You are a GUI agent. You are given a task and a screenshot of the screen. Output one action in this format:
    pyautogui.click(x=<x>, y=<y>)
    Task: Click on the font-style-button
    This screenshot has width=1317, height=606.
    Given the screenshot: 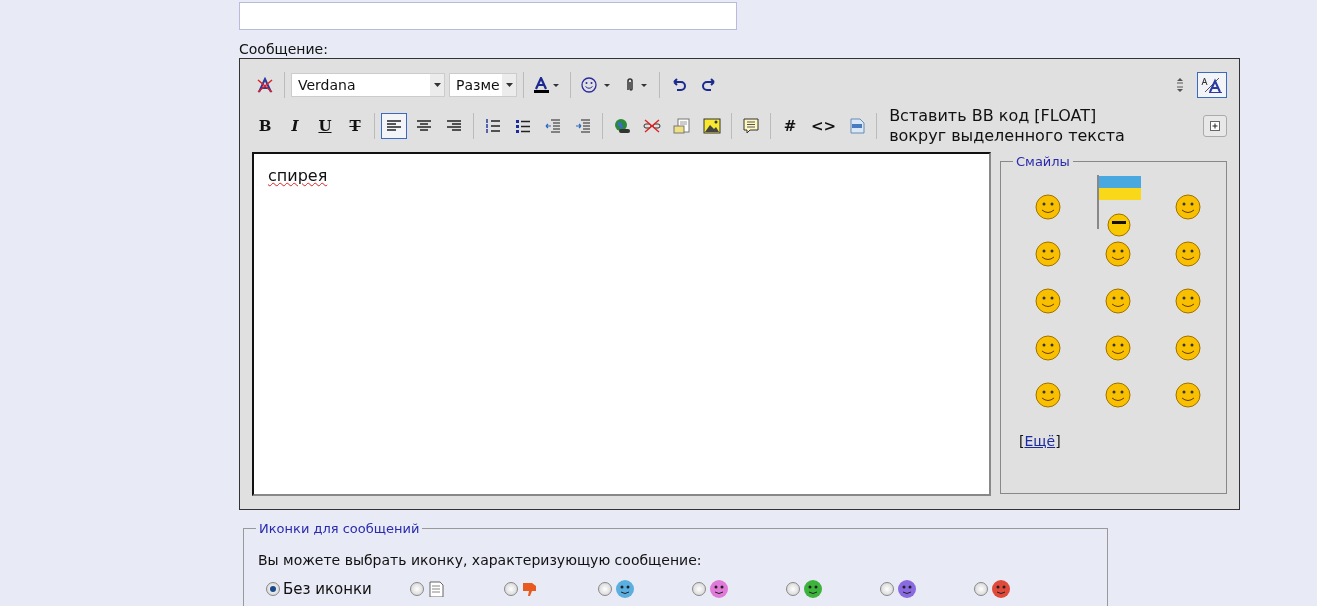 What is the action you would take?
    pyautogui.click(x=1212, y=85)
    